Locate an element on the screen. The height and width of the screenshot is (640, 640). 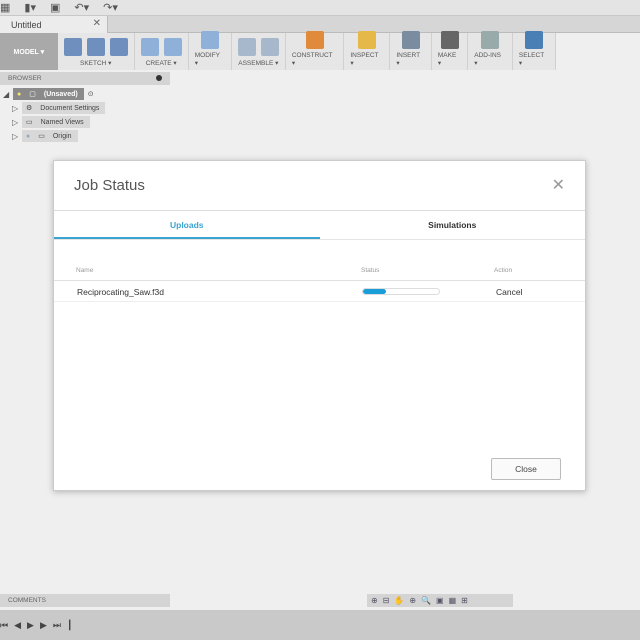
activate-icon: ⊙ is located at coordinates (91, 94).